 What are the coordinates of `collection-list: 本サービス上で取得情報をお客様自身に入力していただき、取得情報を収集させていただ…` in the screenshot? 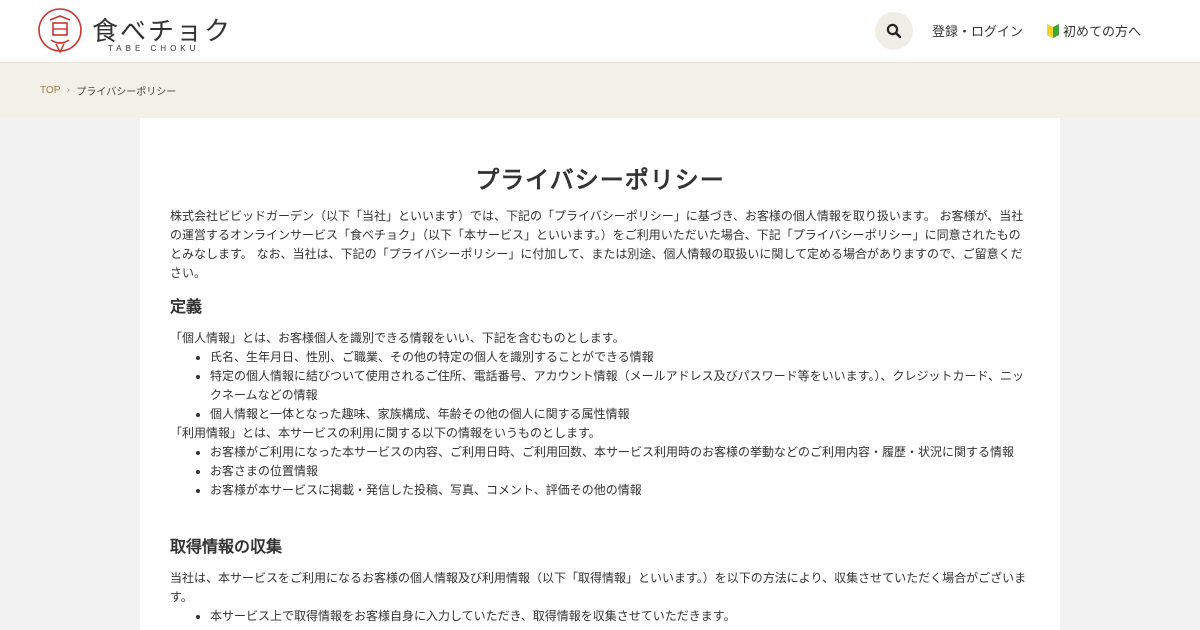 It's located at (600, 616).